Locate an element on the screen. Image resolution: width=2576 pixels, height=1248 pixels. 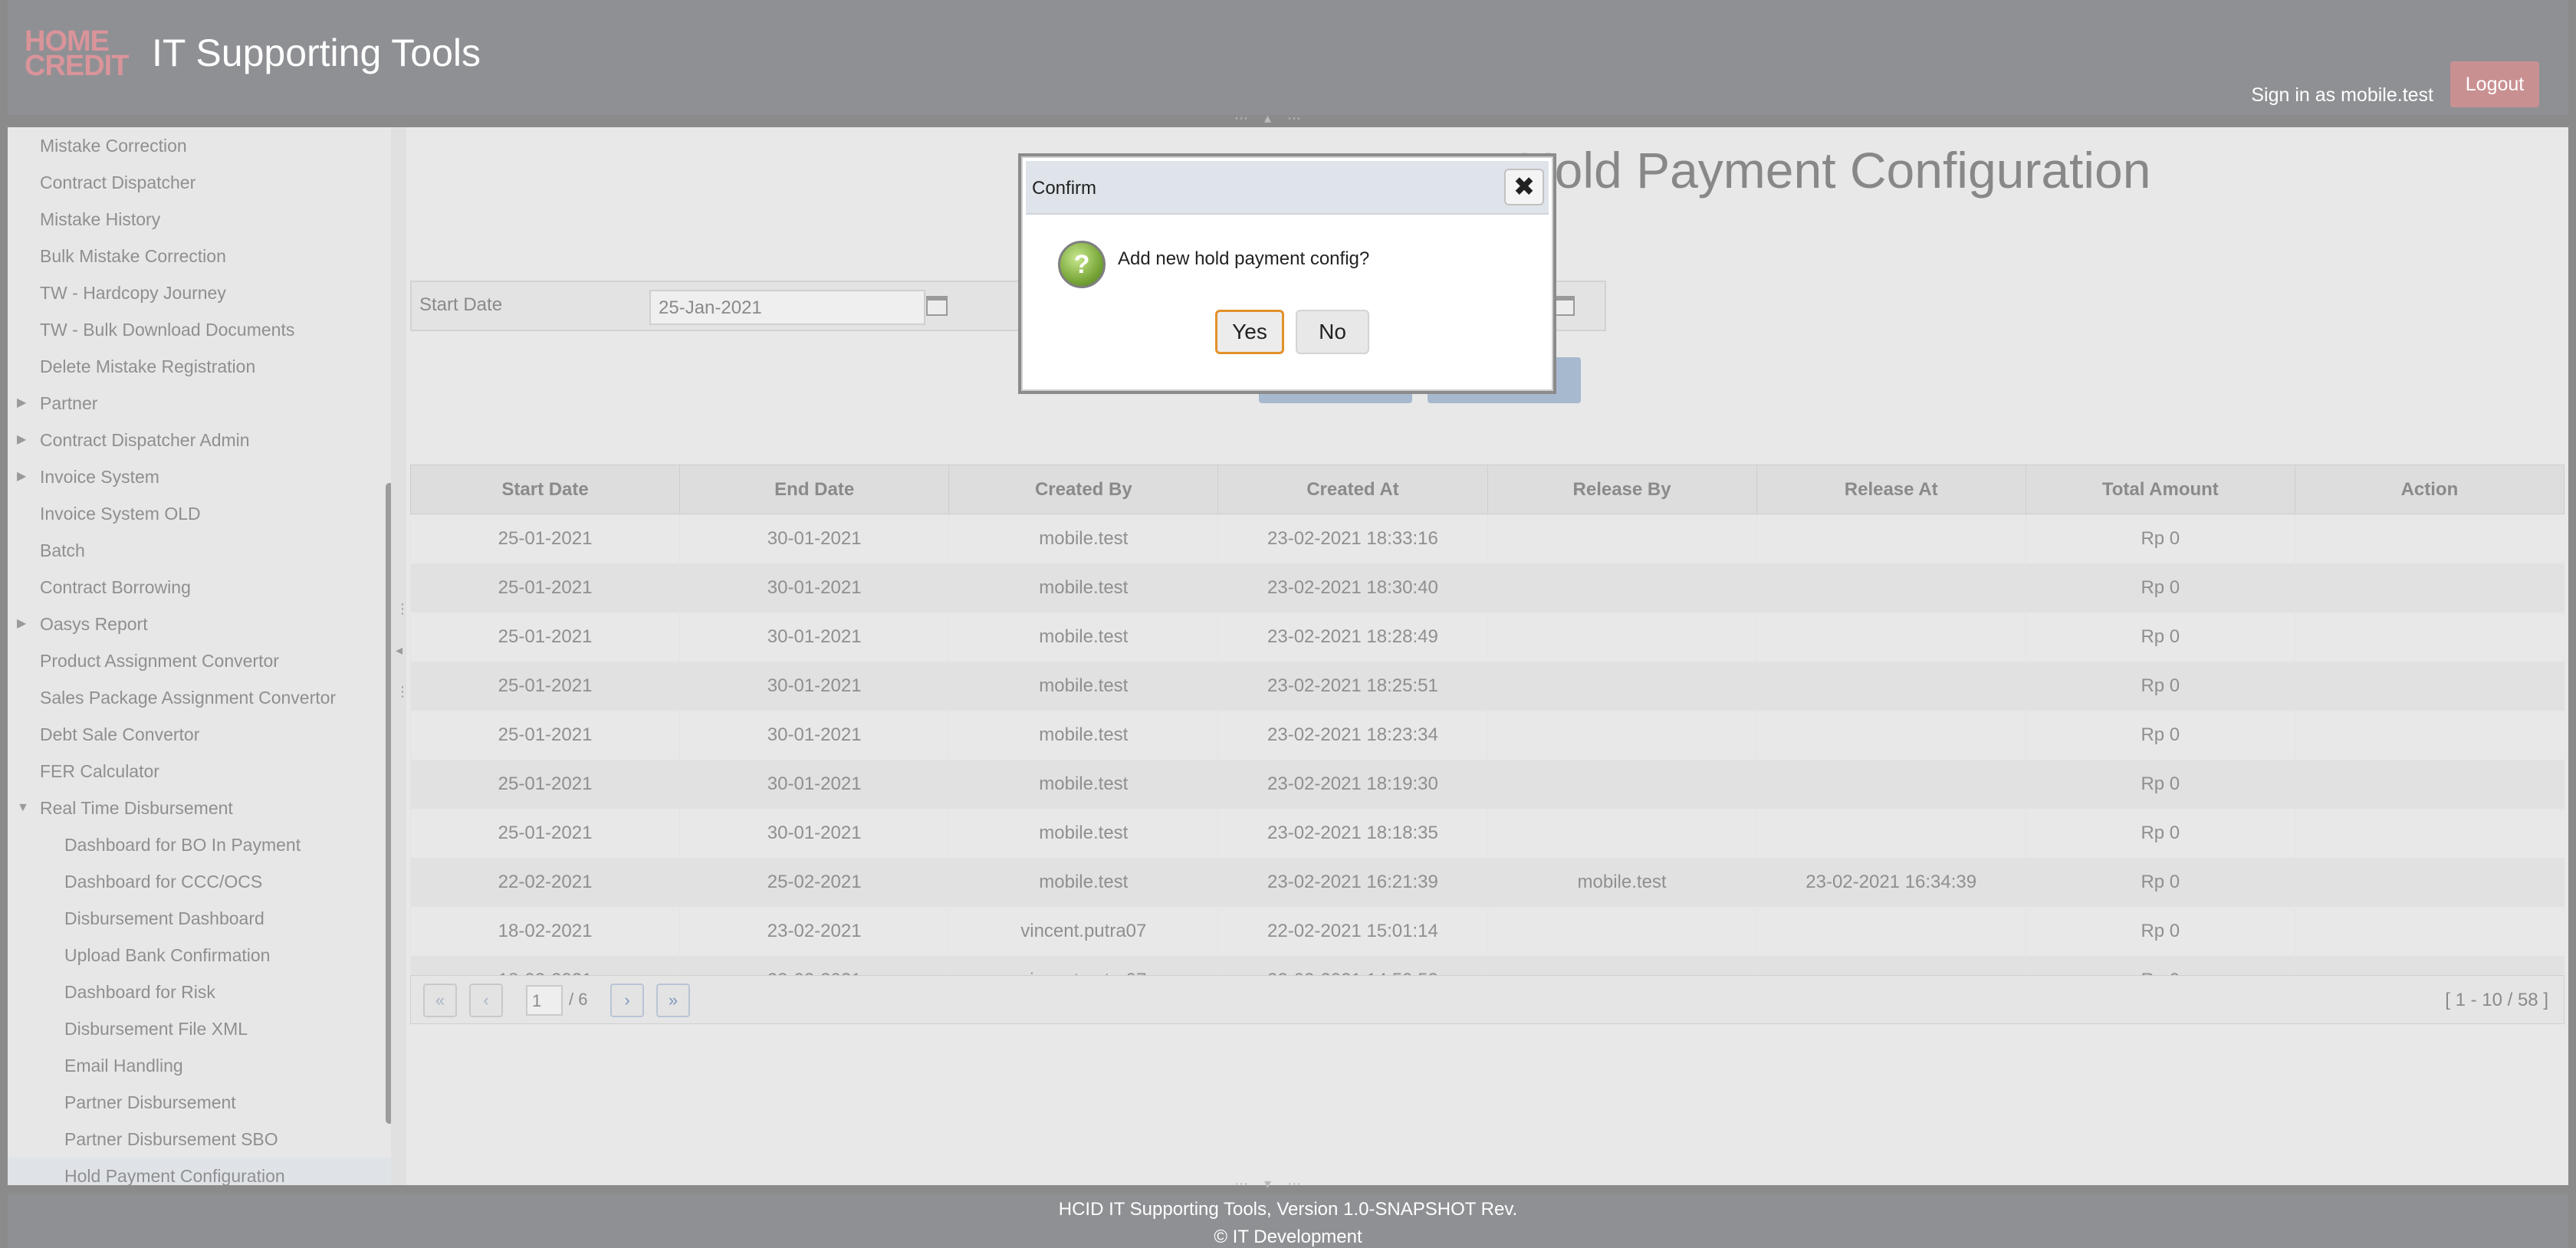
layout-splitter: ⋮ ◂ ⋮ is located at coordinates (400, 656).